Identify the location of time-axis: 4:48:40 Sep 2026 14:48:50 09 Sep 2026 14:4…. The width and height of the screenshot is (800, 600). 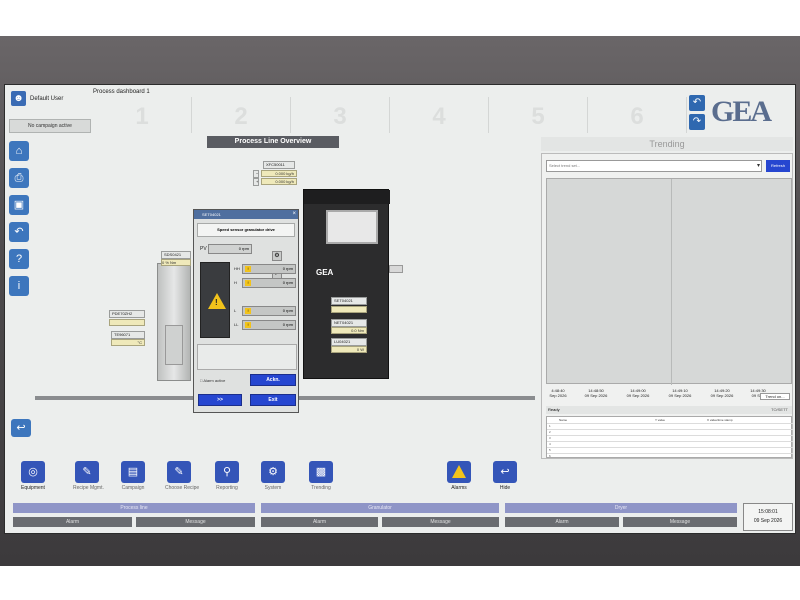
(669, 396).